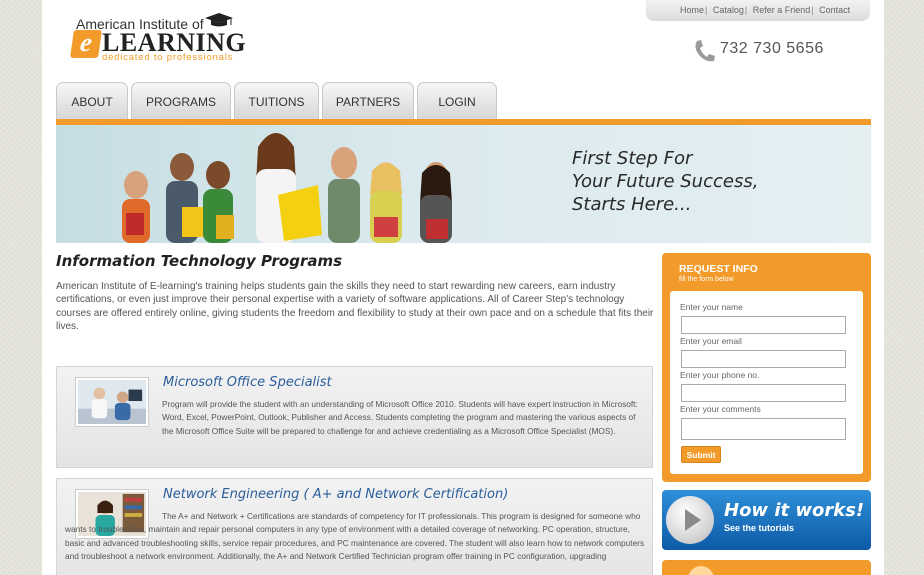  I want to click on name-field, so click(763, 325).